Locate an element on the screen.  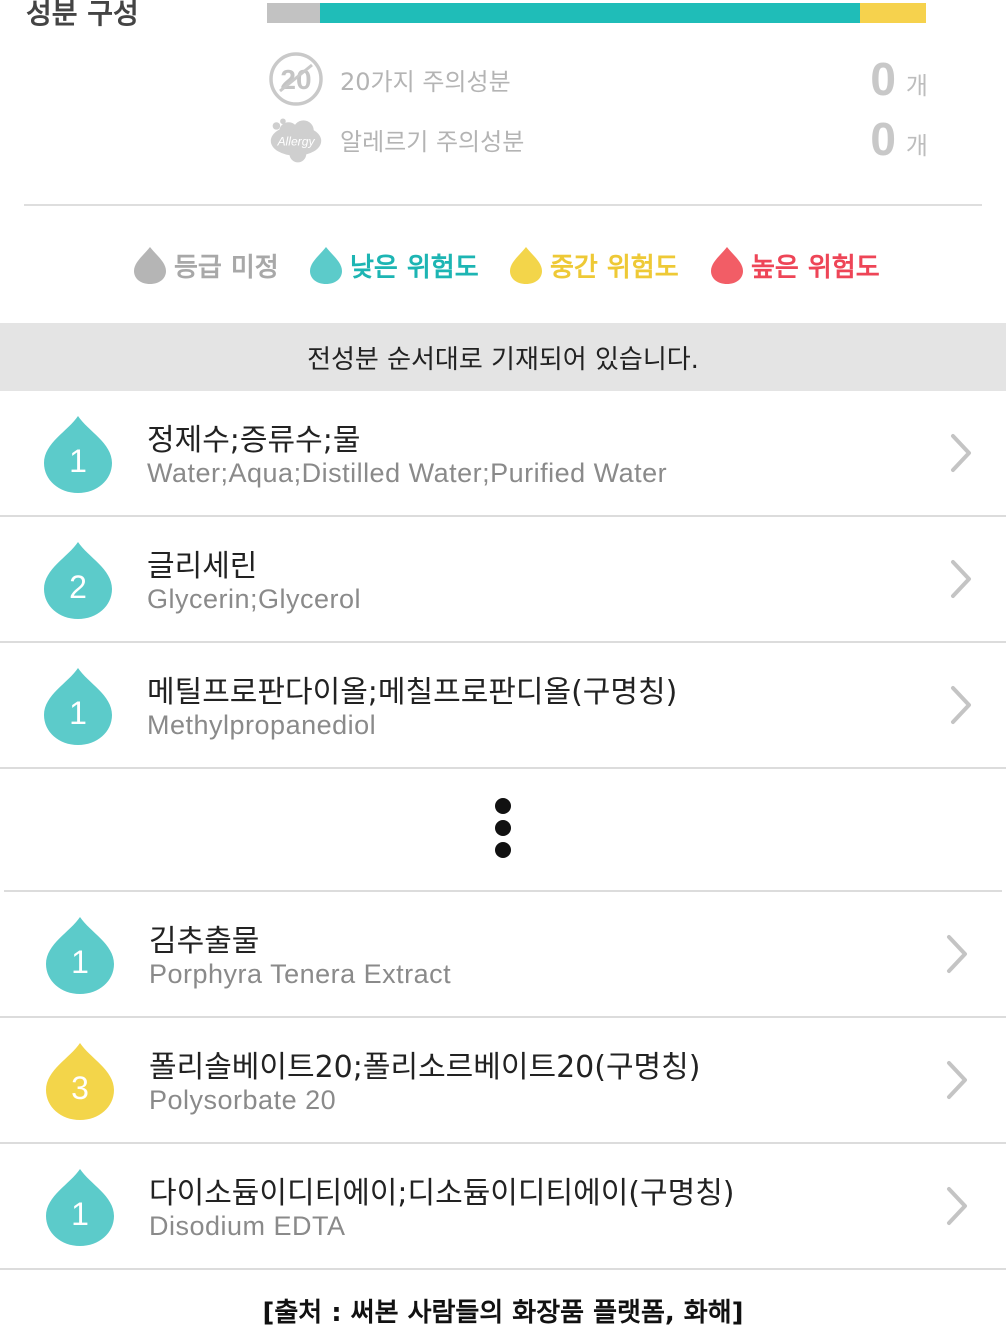
grade-number: 3 is located at coordinates (80, 1088).